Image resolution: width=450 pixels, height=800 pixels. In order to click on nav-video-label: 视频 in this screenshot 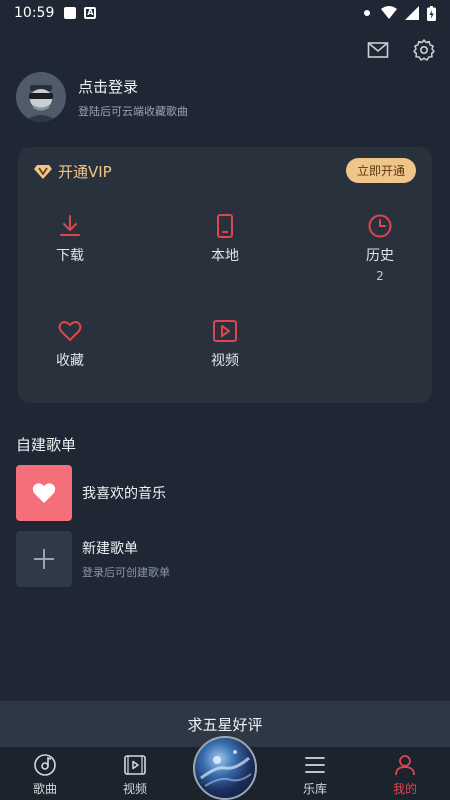, I will do `click(134, 789)`.